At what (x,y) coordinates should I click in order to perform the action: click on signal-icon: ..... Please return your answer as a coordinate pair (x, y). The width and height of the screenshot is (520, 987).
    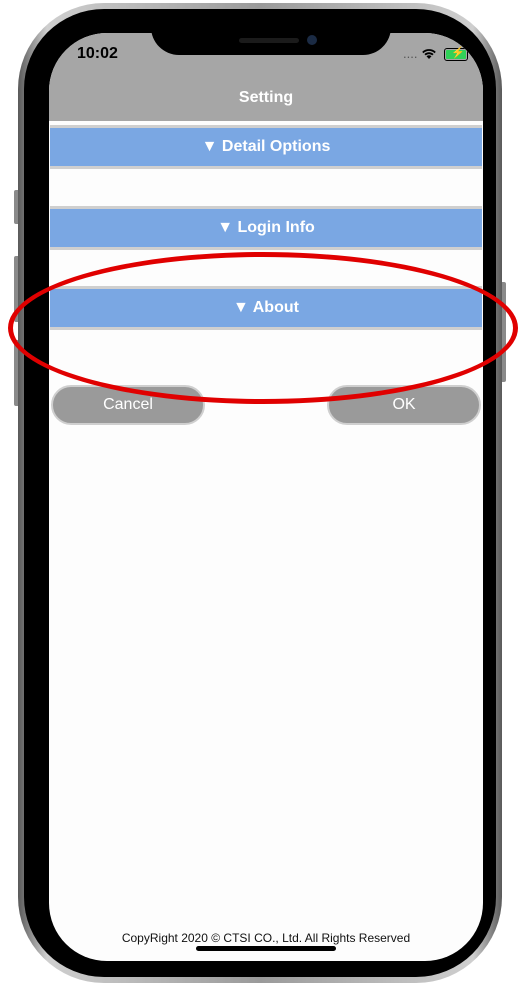
    Looking at the image, I should click on (410, 53).